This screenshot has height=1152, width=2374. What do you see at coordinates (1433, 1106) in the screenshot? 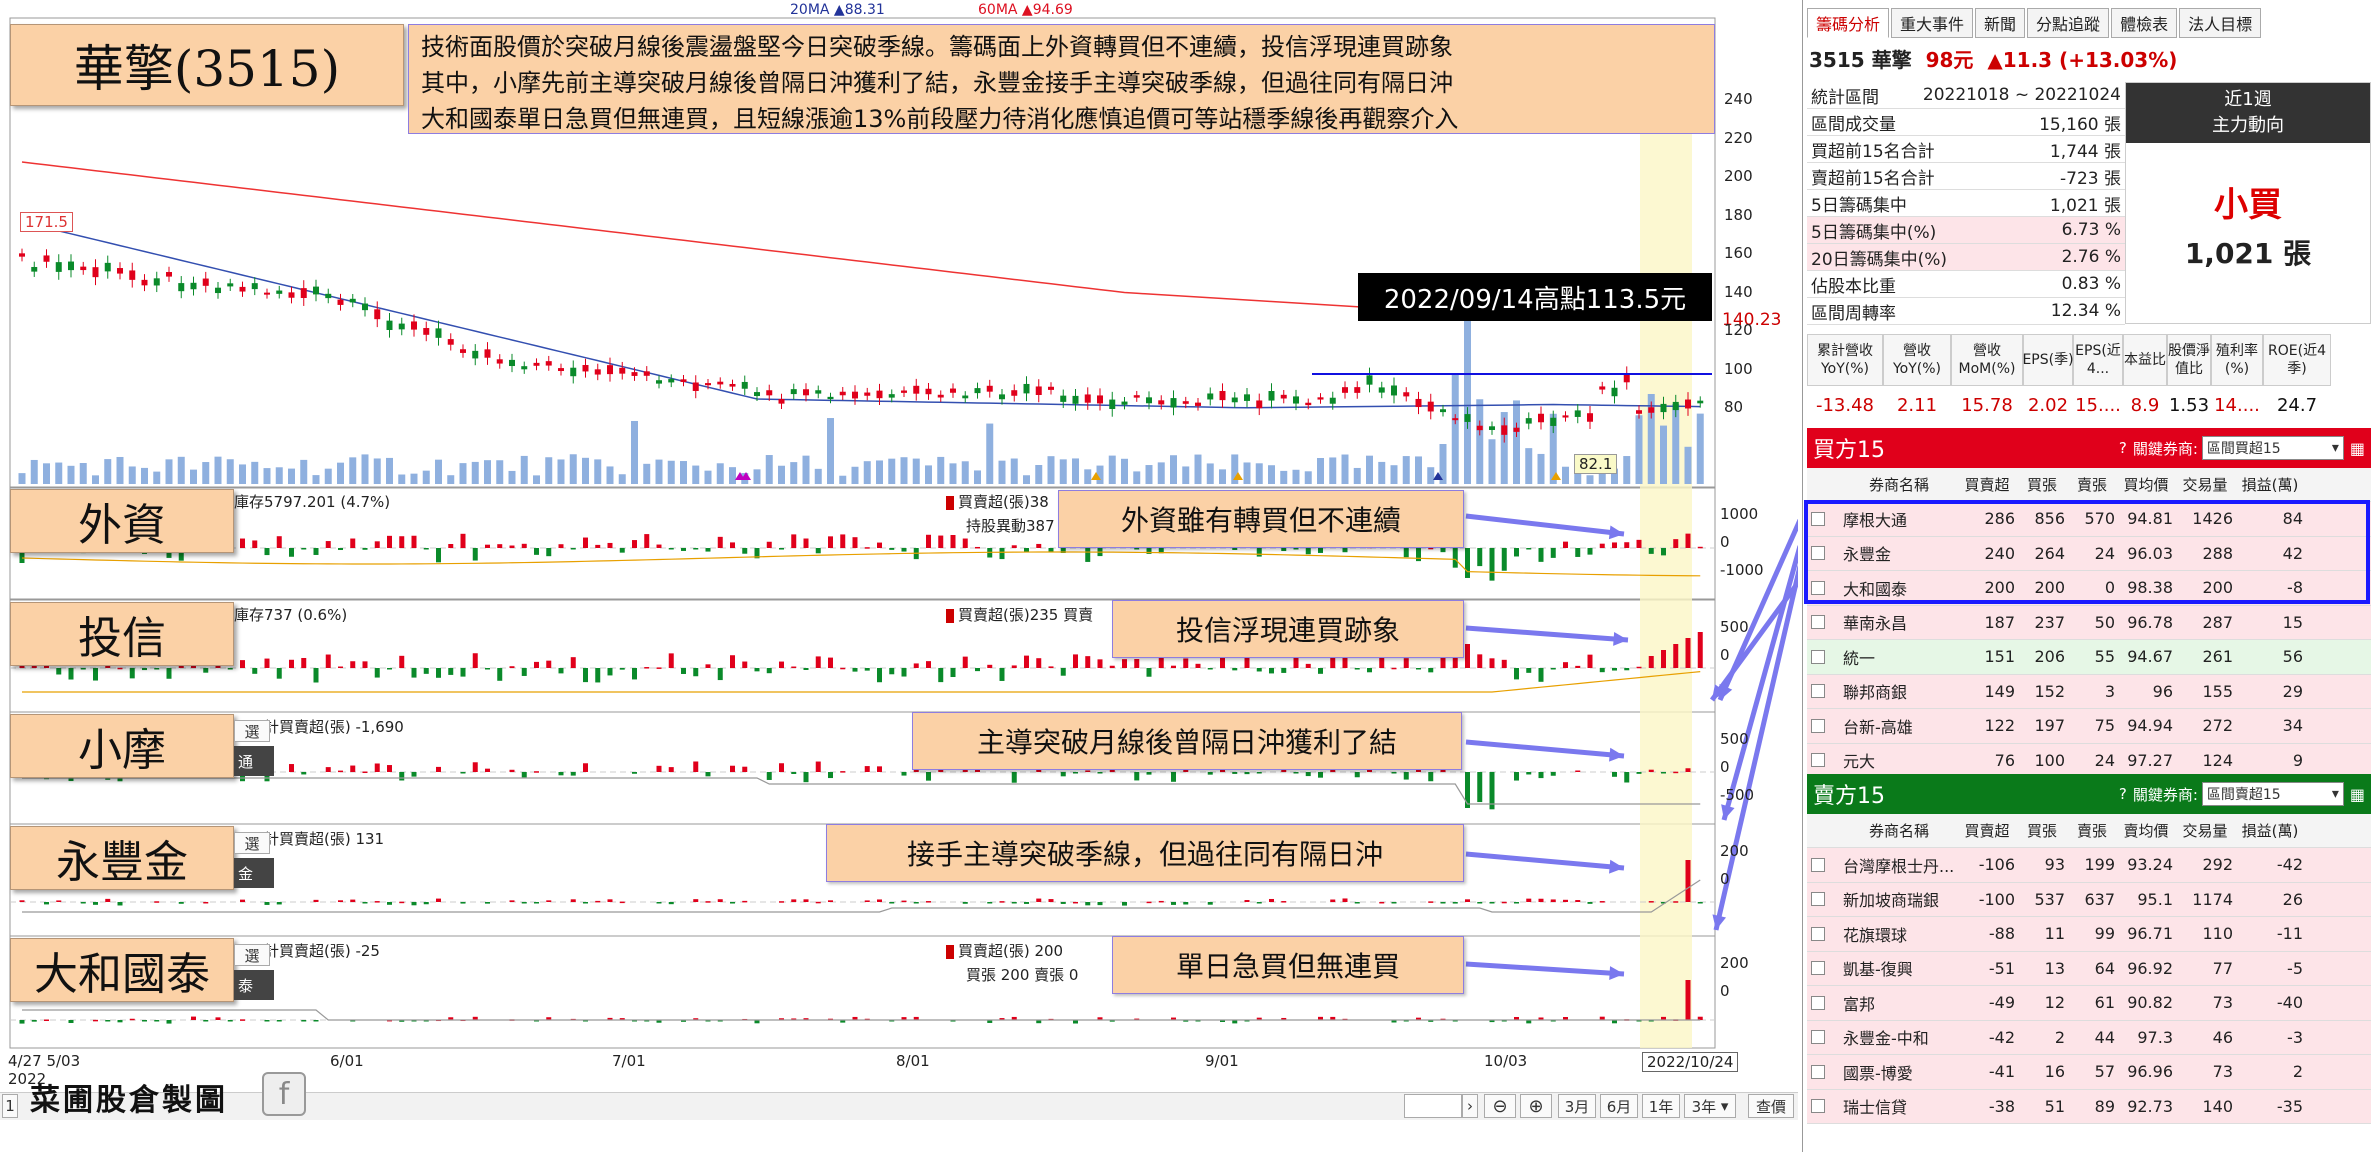
I see `date-input` at bounding box center [1433, 1106].